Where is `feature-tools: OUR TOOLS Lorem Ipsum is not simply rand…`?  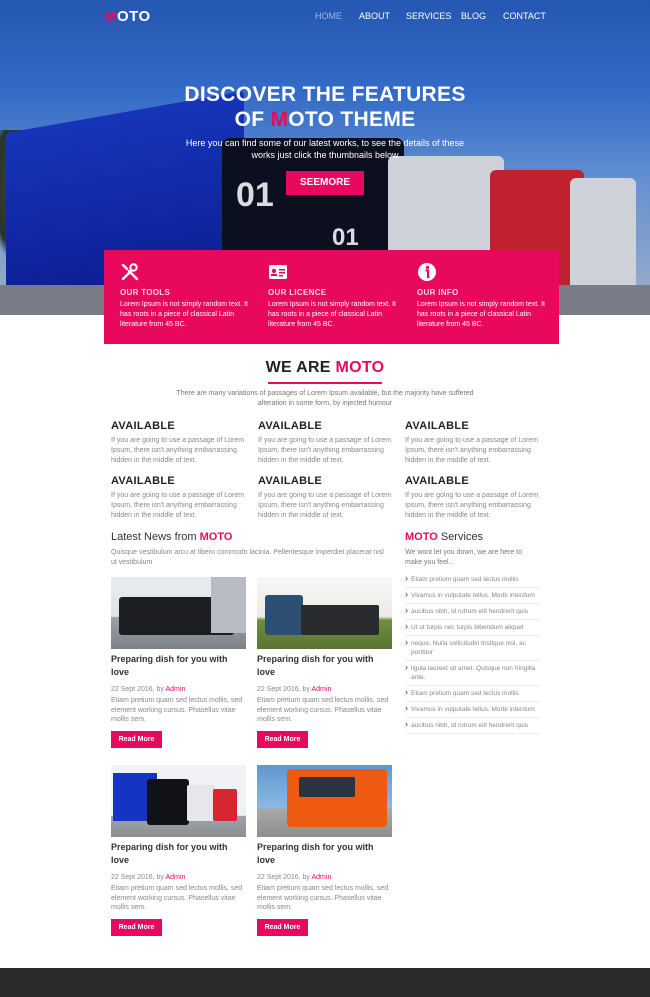
feature-tools: OUR TOOLS Lorem Ipsum is not simply rand… is located at coordinates (185, 296).